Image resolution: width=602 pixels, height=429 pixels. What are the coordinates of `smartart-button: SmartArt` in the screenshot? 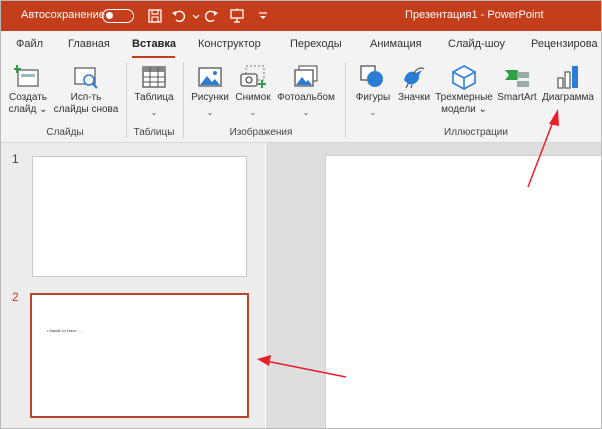 It's located at (517, 91).